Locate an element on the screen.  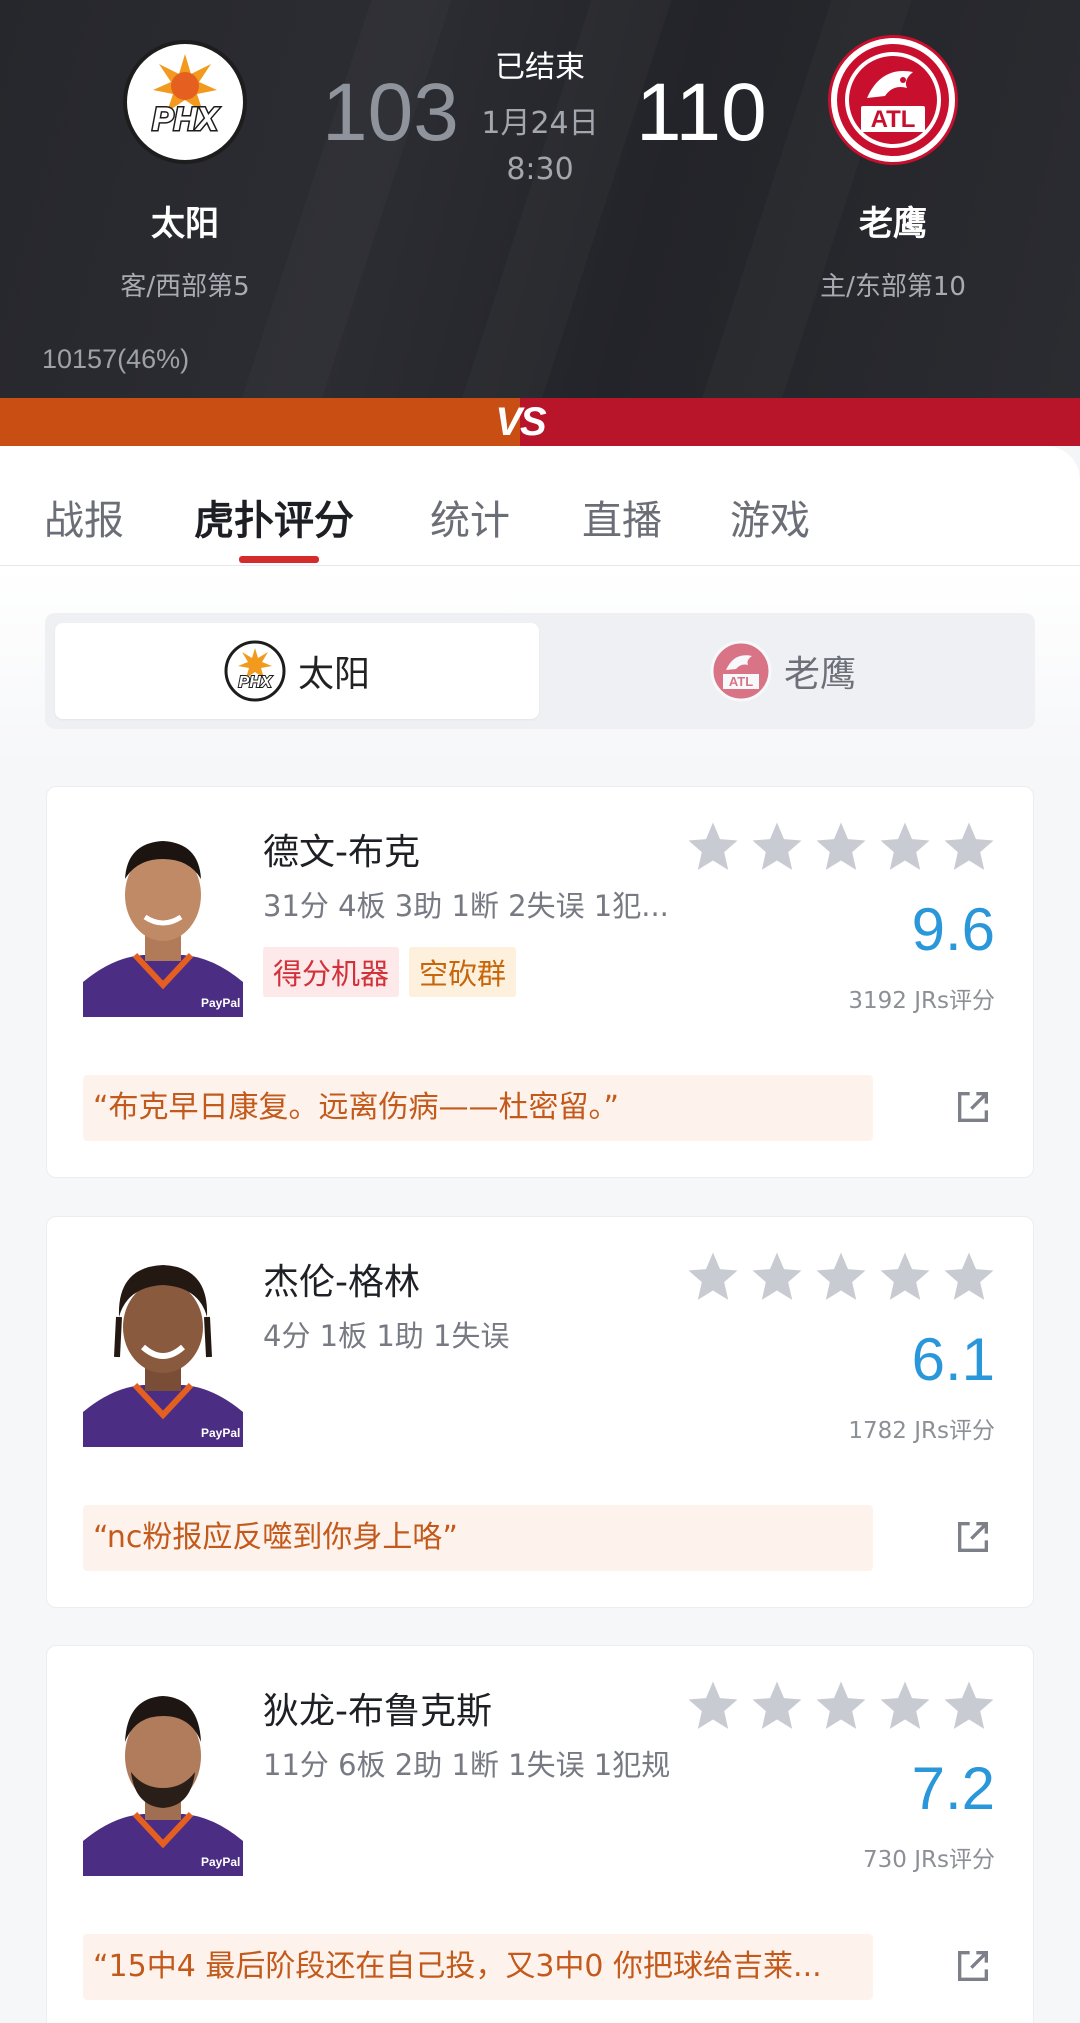
away-team-standing: 客/西部第5 is located at coordinates (185, 287).